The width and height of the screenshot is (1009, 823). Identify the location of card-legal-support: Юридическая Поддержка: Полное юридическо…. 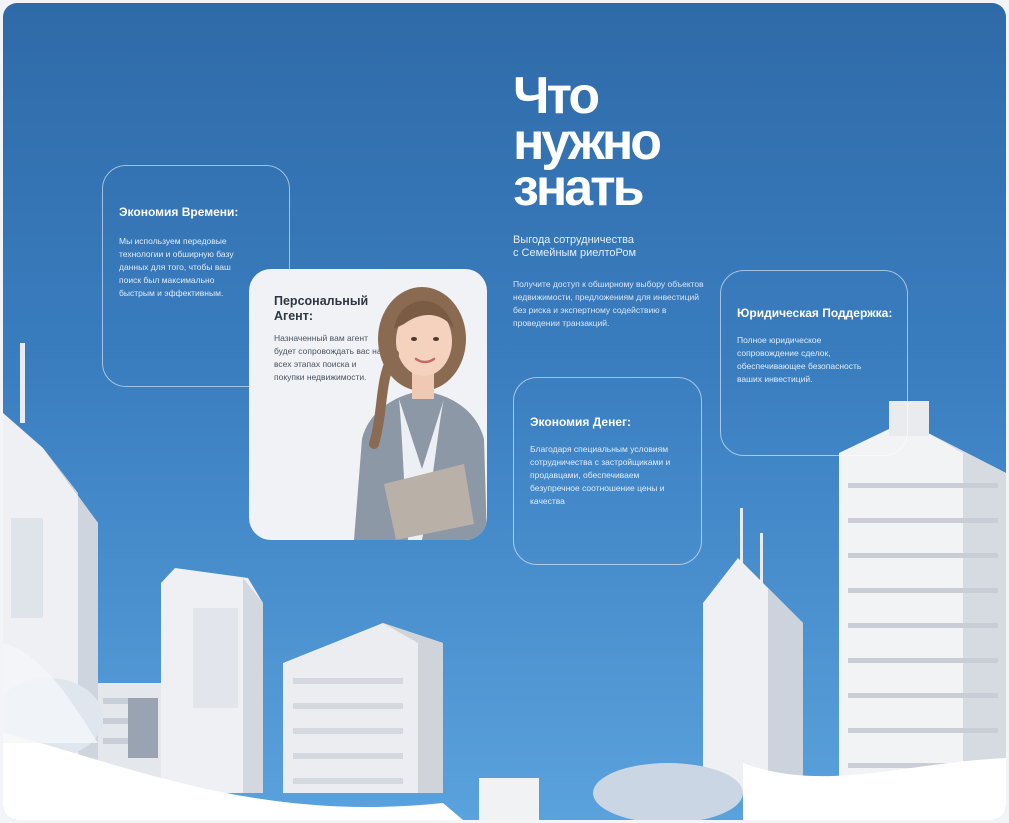
(814, 363).